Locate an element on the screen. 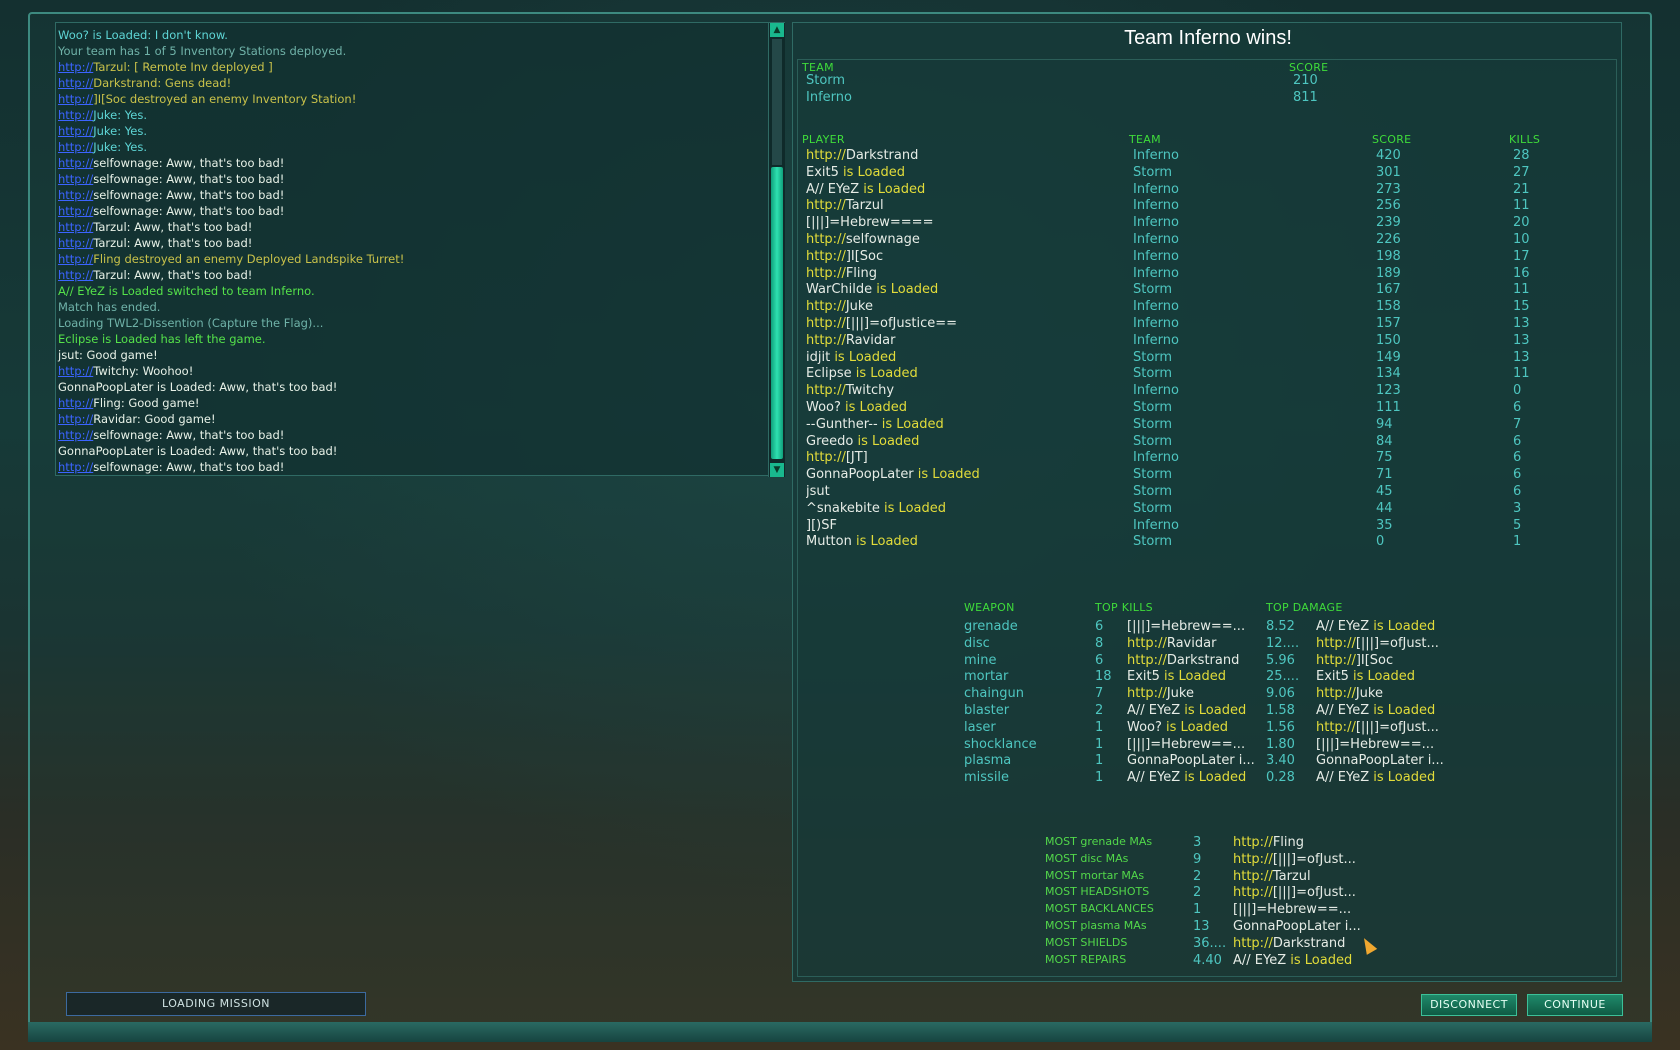 The width and height of the screenshot is (1680, 1050). chat-scrollbar: ▲ ▼ is located at coordinates (776, 250).